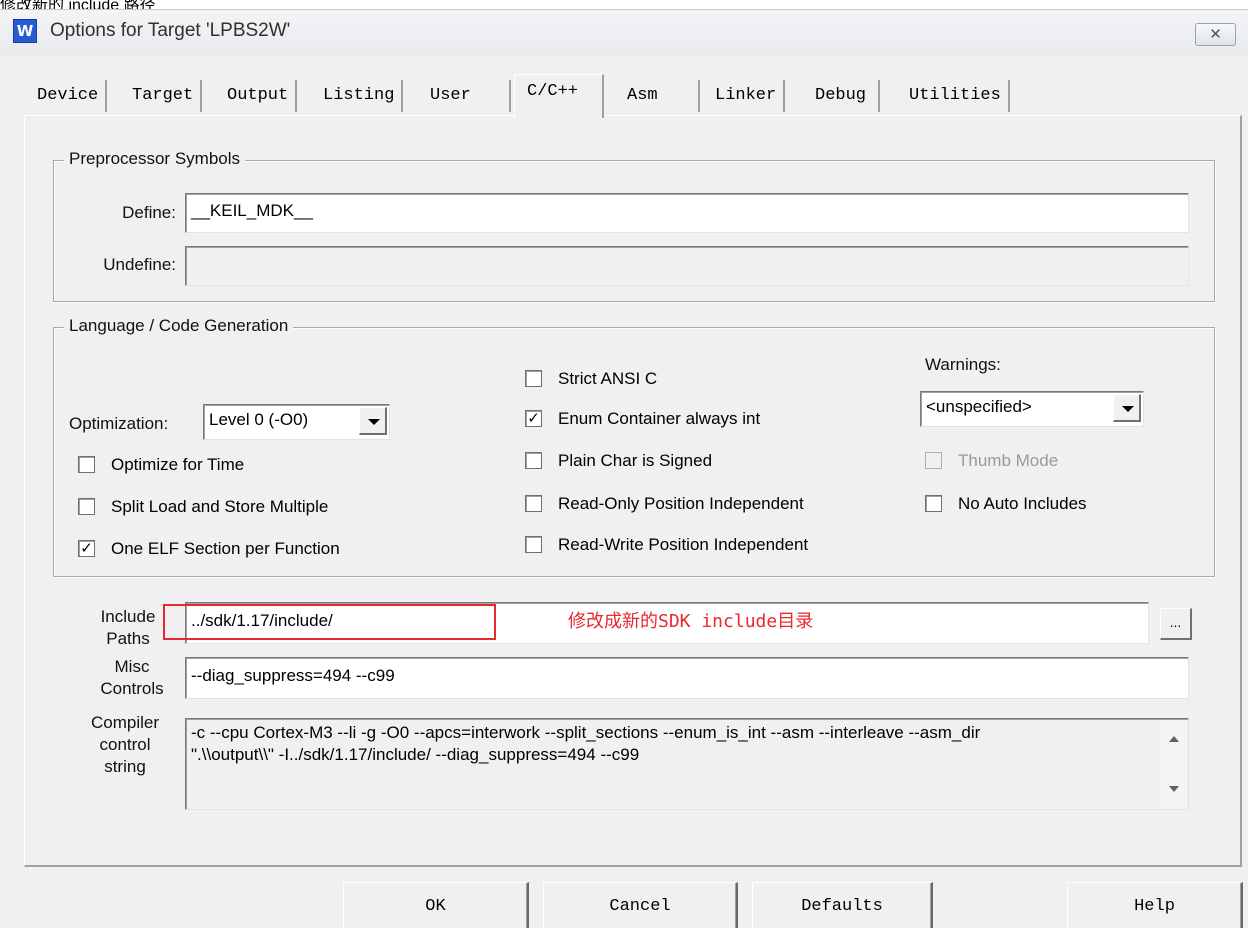 The width and height of the screenshot is (1248, 928). I want to click on optimization-select: Level 0 (-O0), so click(296, 422).